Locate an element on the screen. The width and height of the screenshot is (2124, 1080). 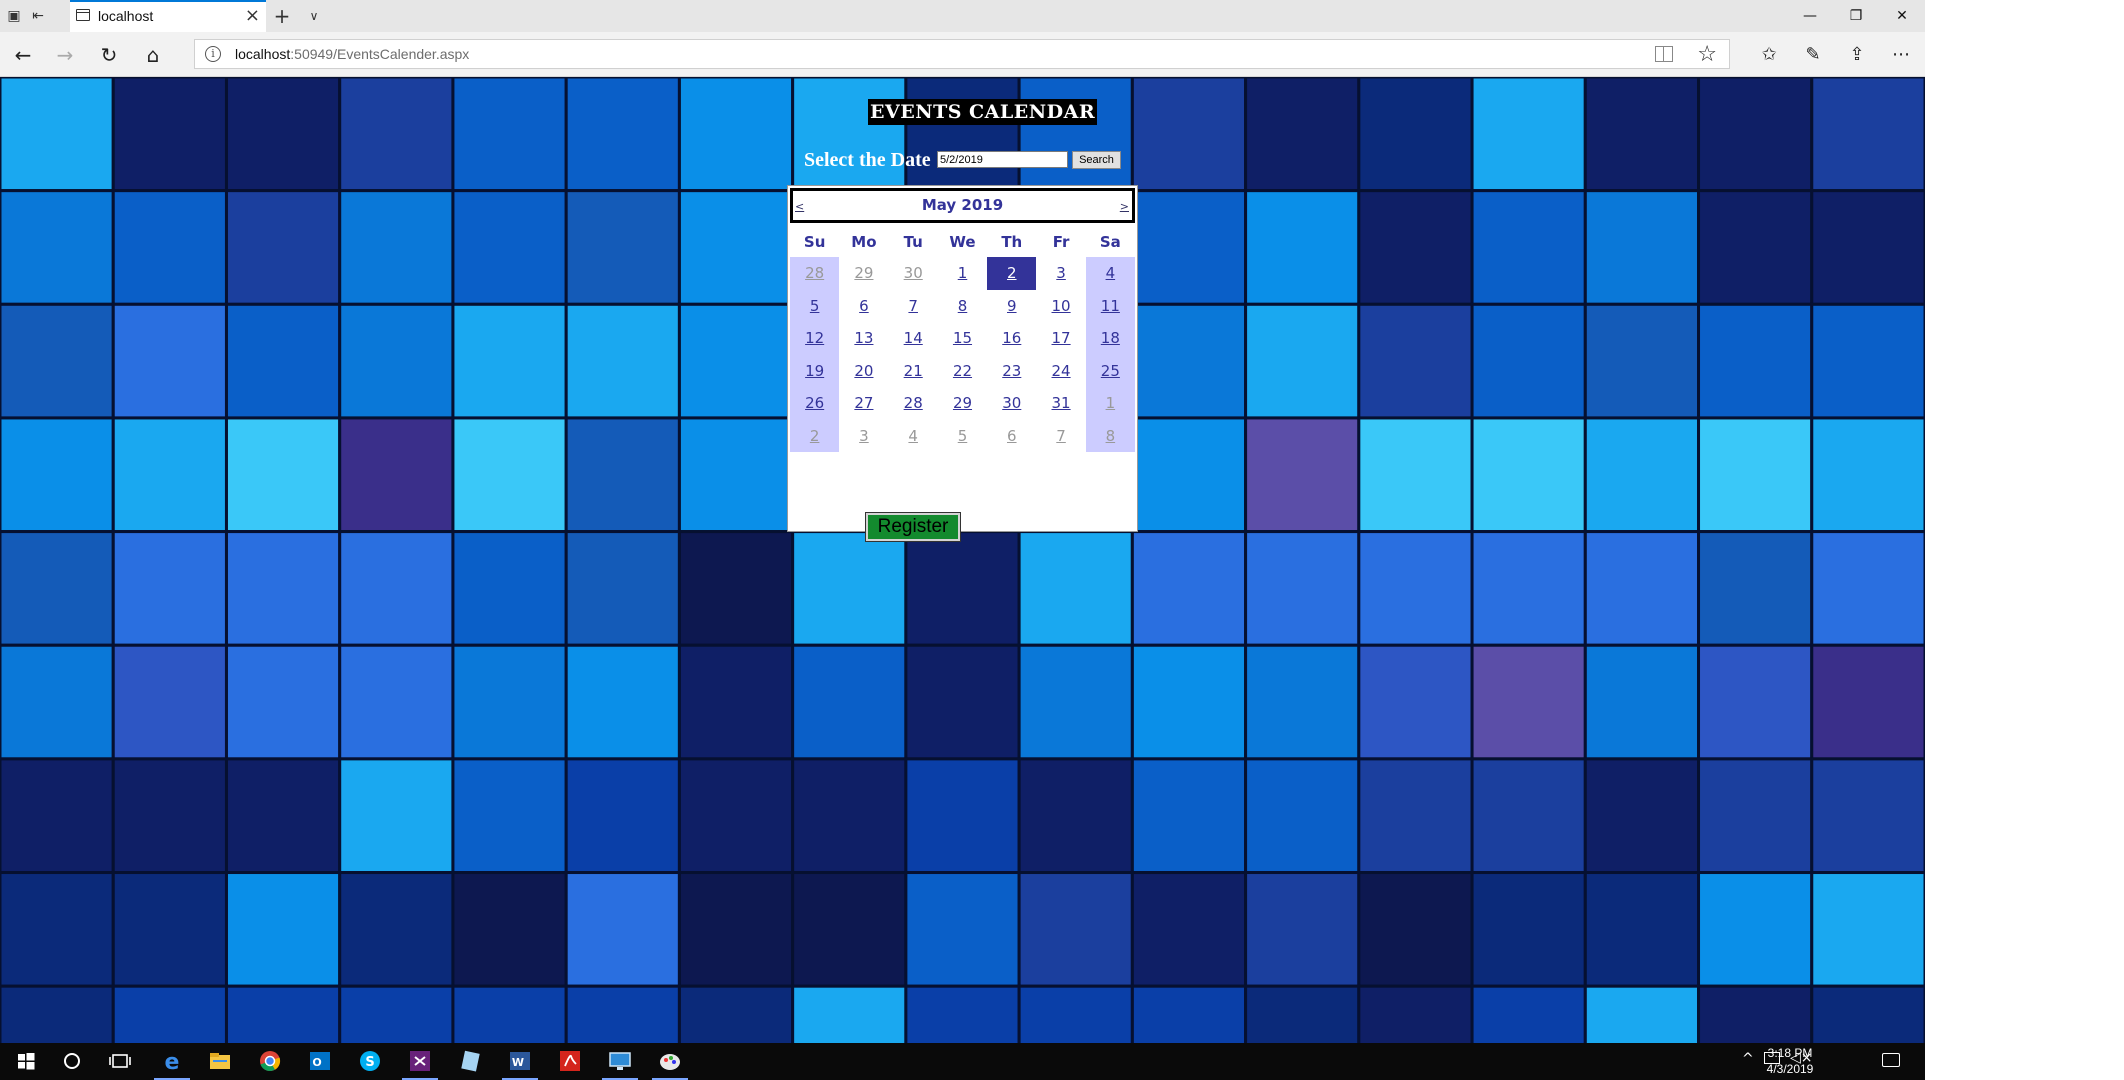
calendar-day: 10 is located at coordinates (1061, 305).